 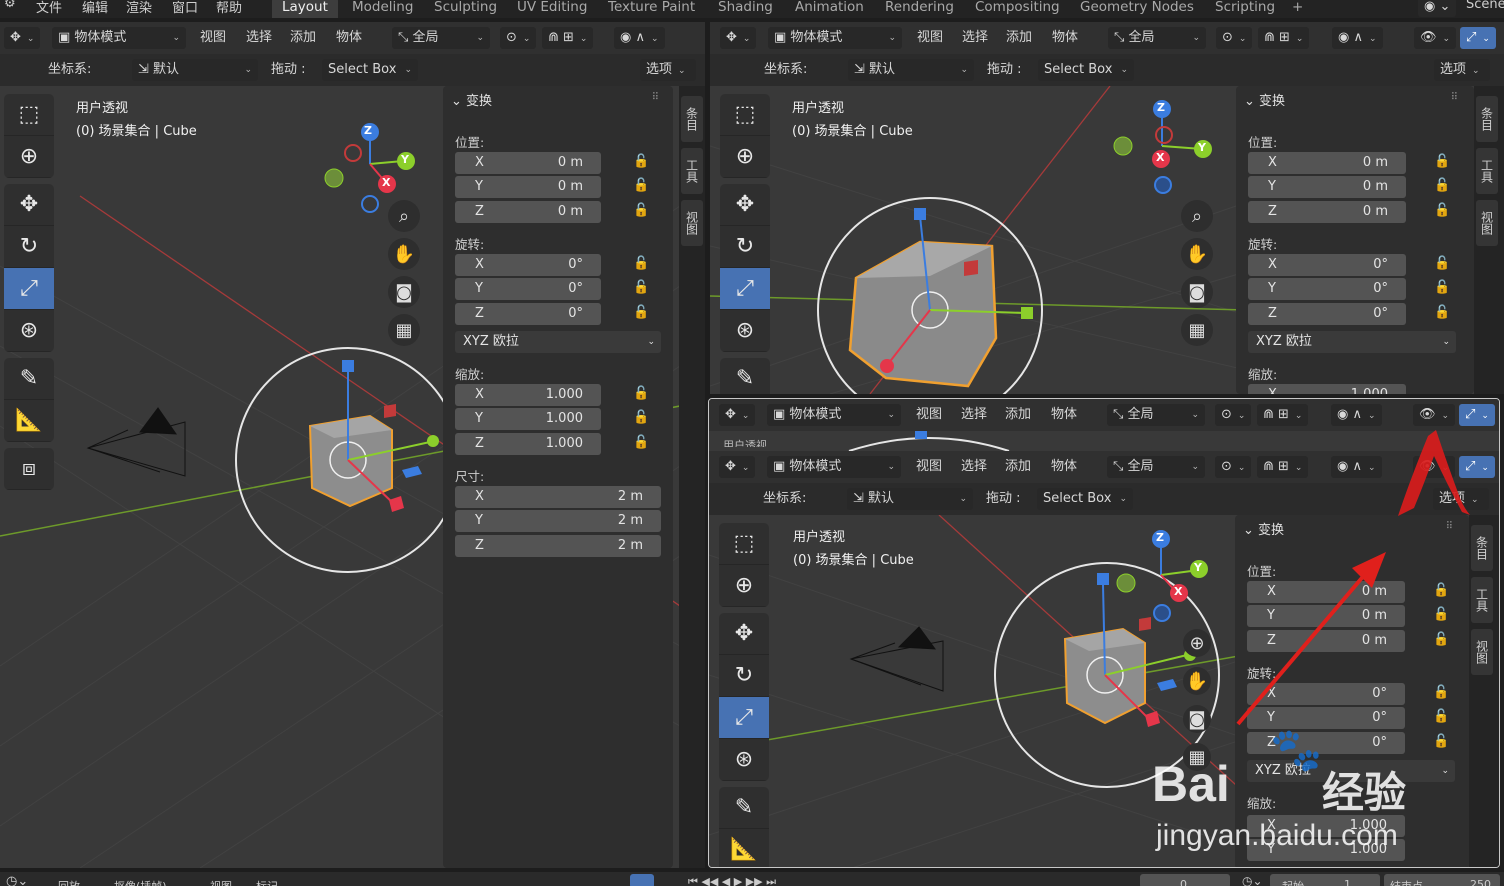 I want to click on drag-dropdown: Select Box ⌄, so click(x=370, y=70).